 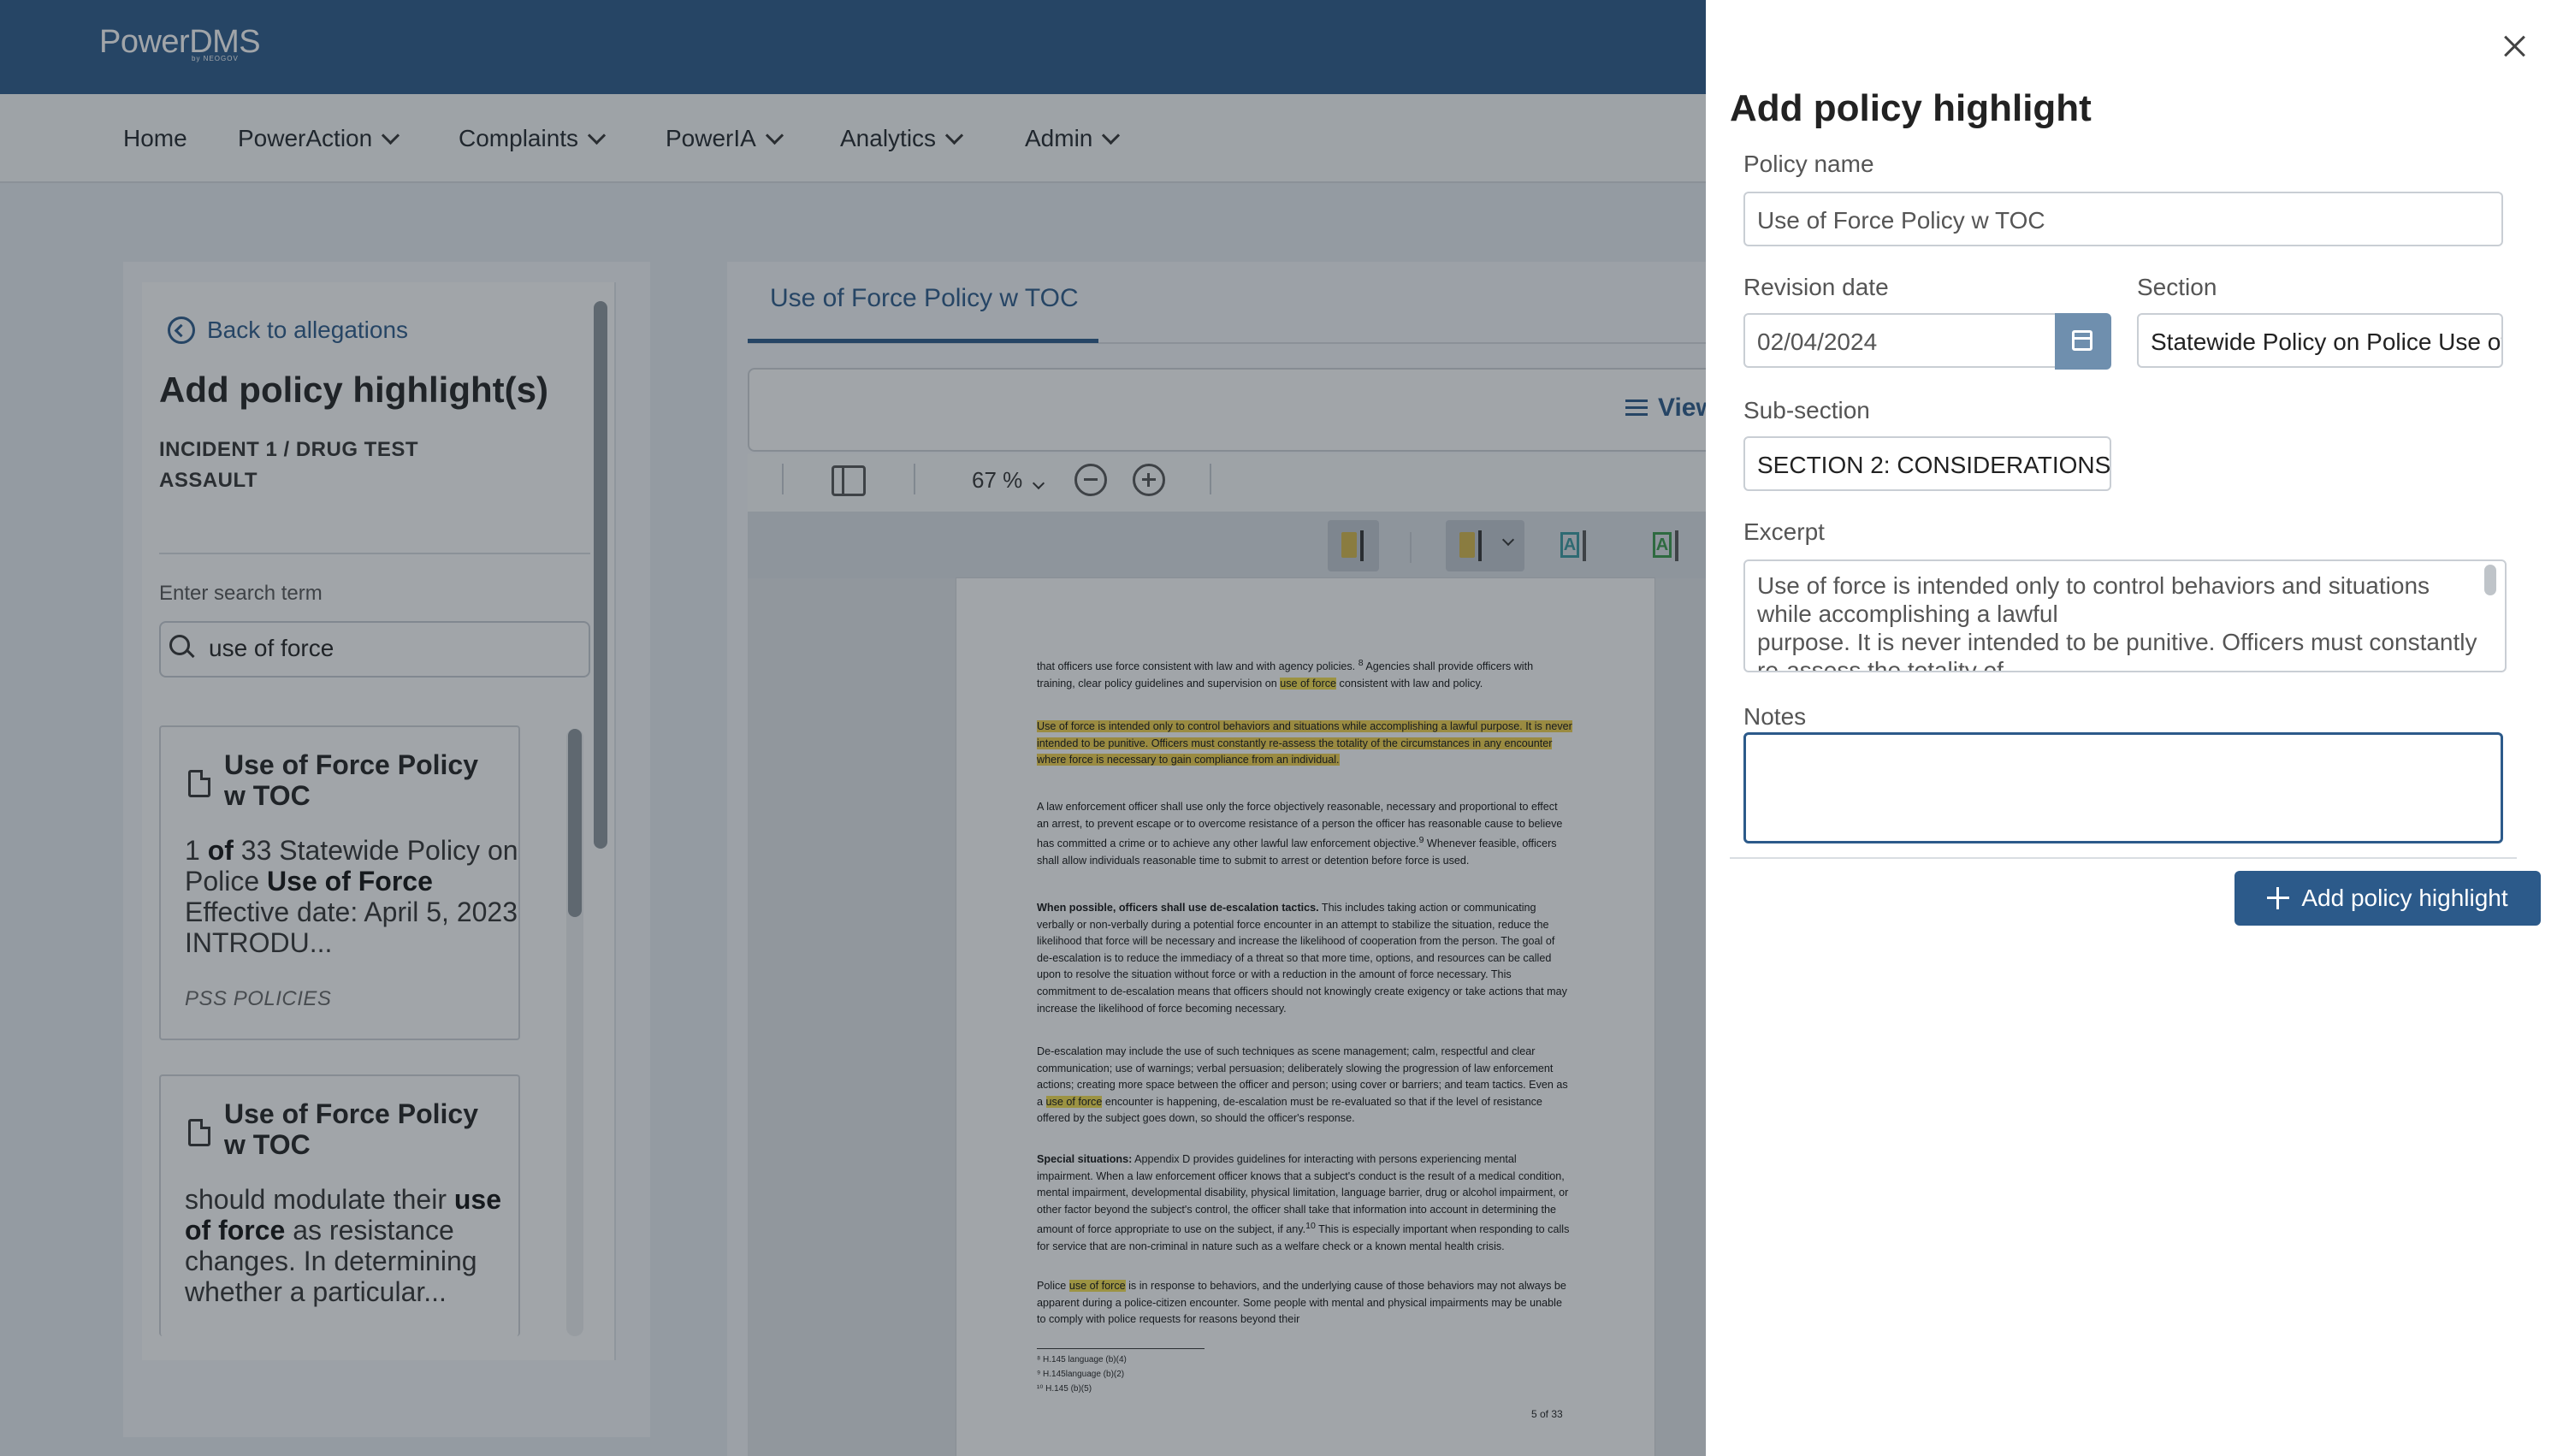 I want to click on close-icon, so click(x=2515, y=46).